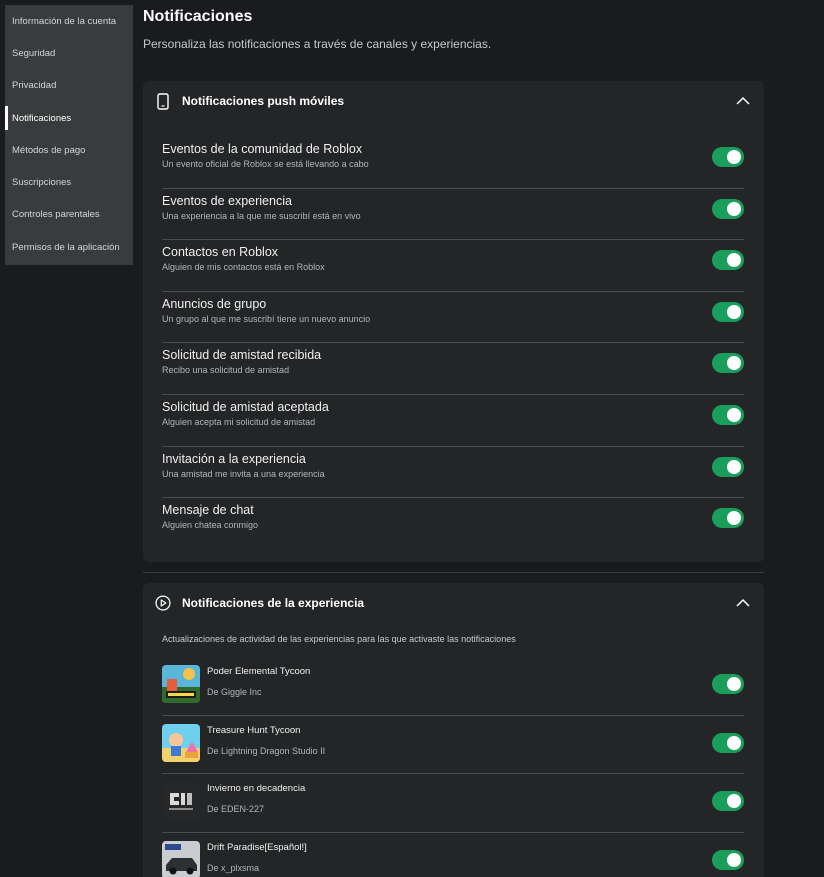 This screenshot has height=877, width=824. I want to click on sidebar-item-payment-methods: Métodos de pago, so click(69, 150).